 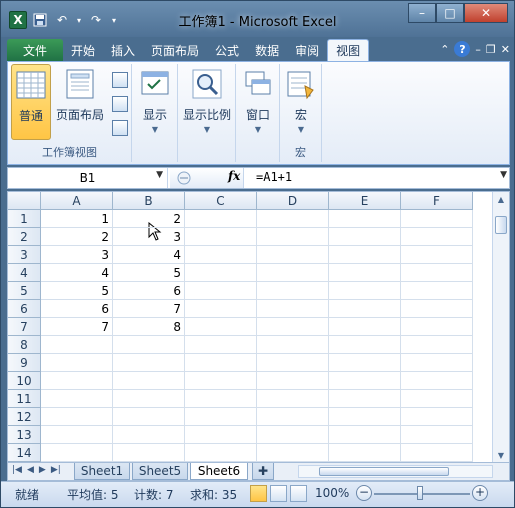 I want to click on minimize-button: –, so click(x=422, y=13).